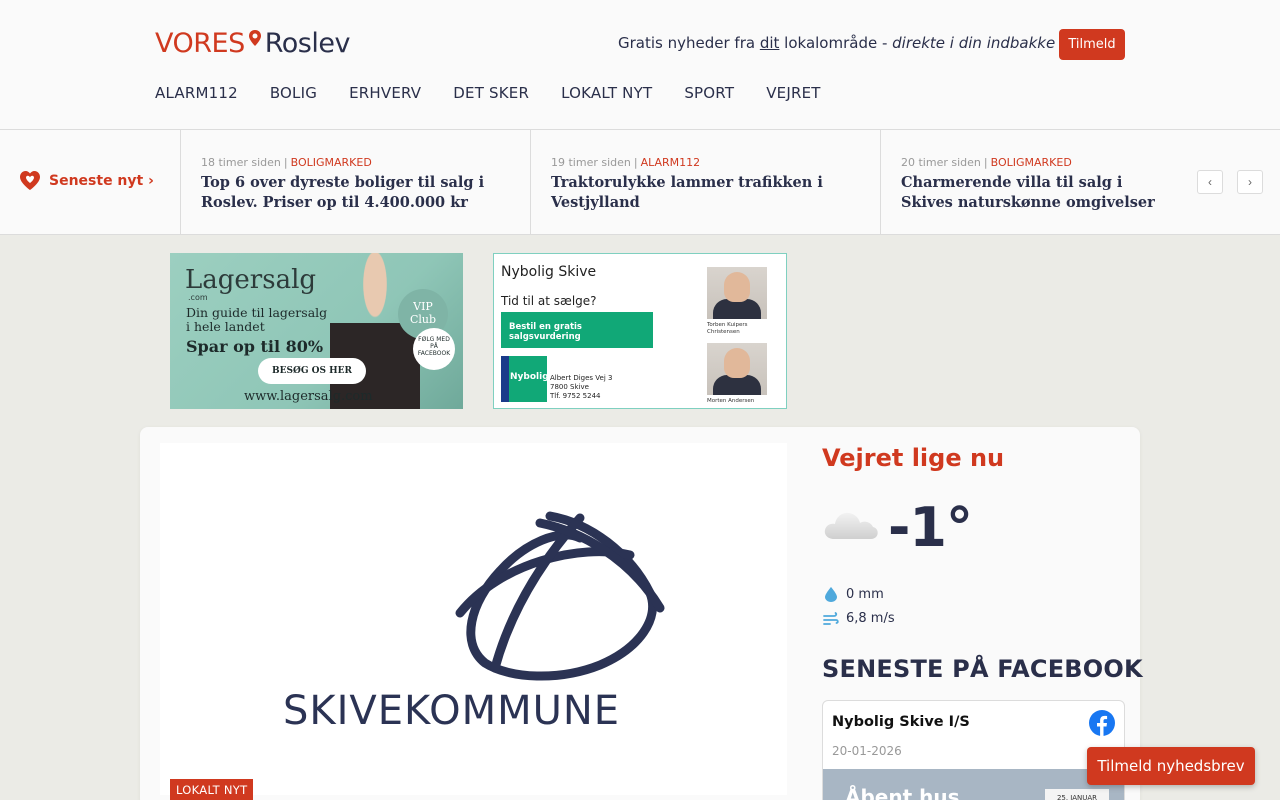 Image resolution: width=1280 pixels, height=800 pixels. I want to click on nav-item-alarm112: ALARM112, so click(196, 93).